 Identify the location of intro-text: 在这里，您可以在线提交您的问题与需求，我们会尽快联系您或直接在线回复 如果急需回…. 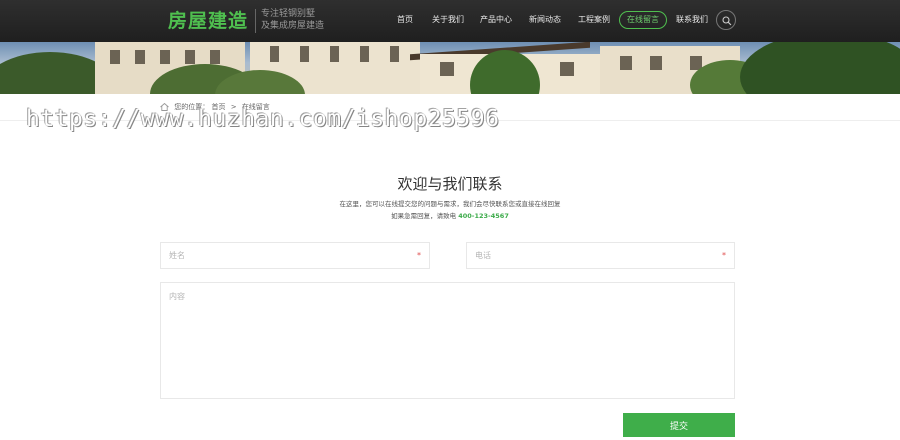
(450, 210).